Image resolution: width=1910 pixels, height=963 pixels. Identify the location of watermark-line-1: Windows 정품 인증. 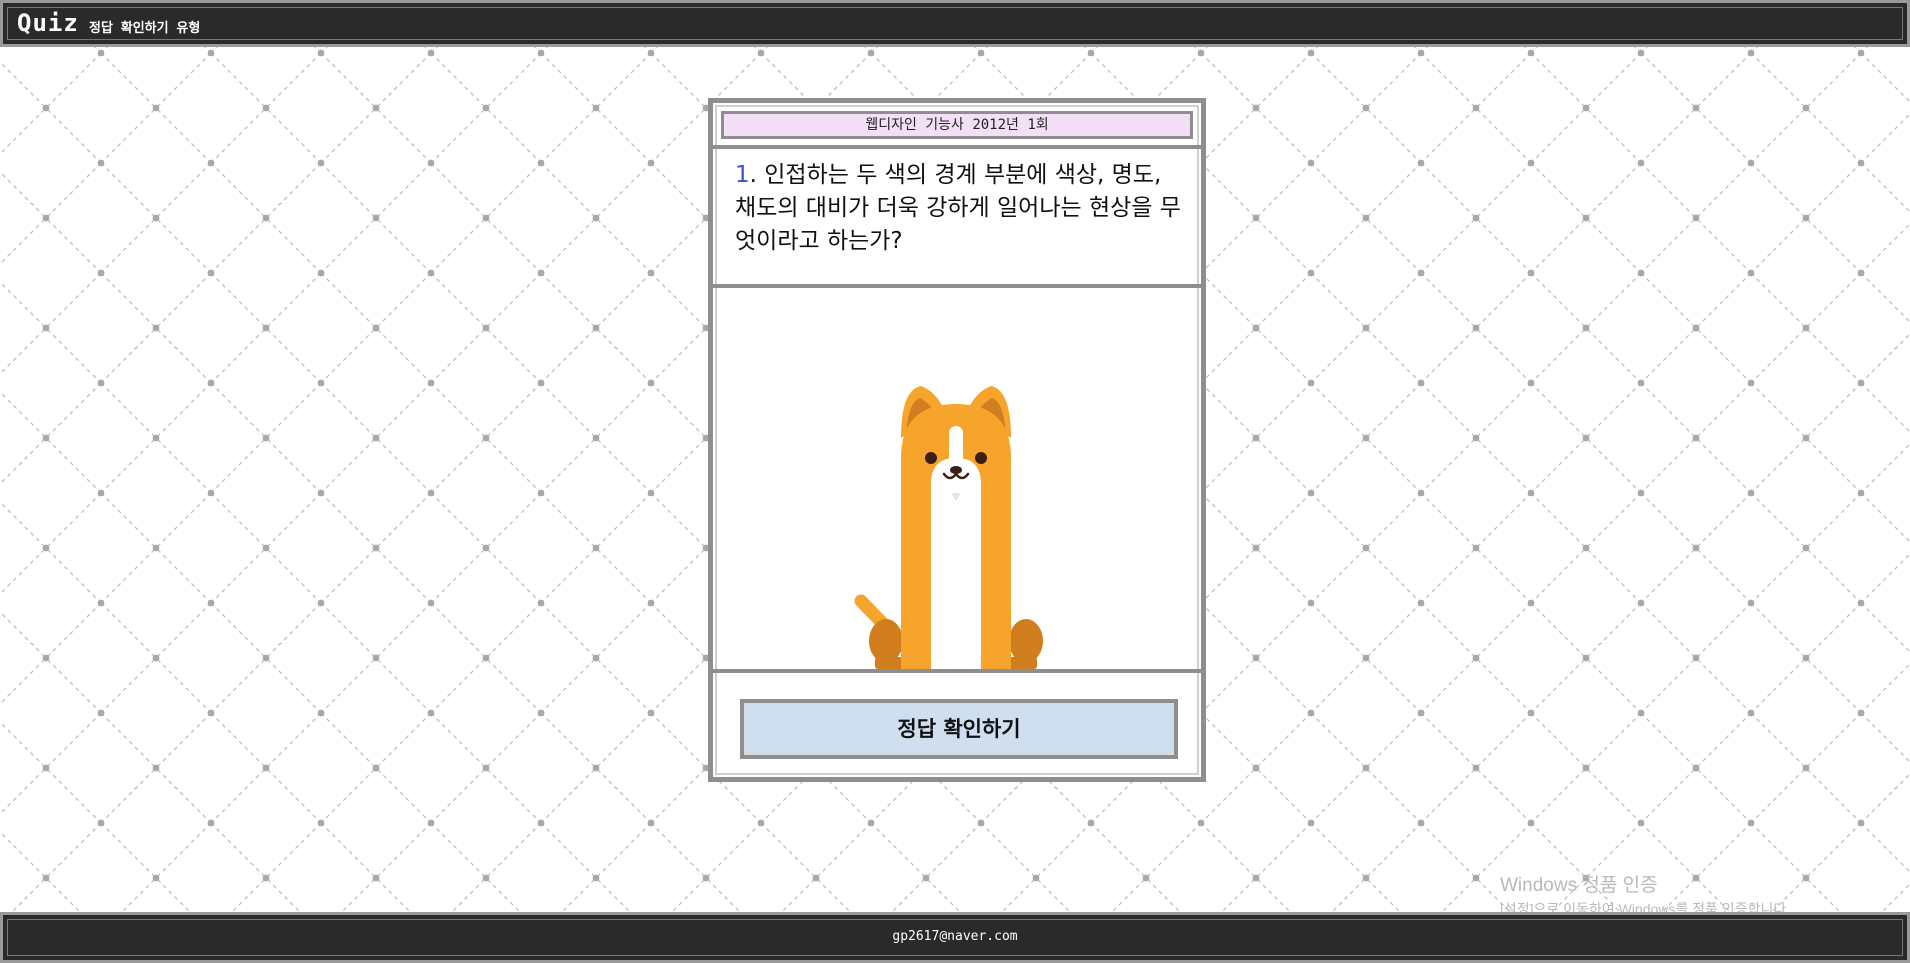
(1579, 885).